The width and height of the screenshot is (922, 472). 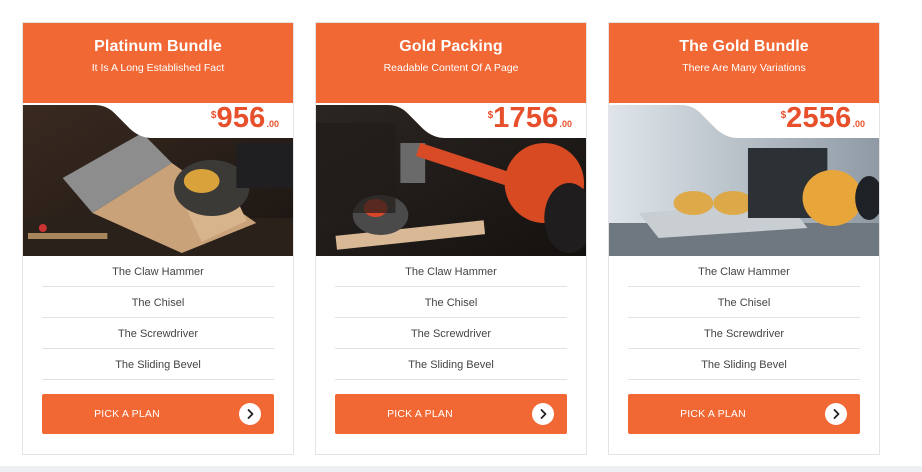 What do you see at coordinates (158, 68) in the screenshot?
I see `plan-subtitle: It Is A Long Established Fact` at bounding box center [158, 68].